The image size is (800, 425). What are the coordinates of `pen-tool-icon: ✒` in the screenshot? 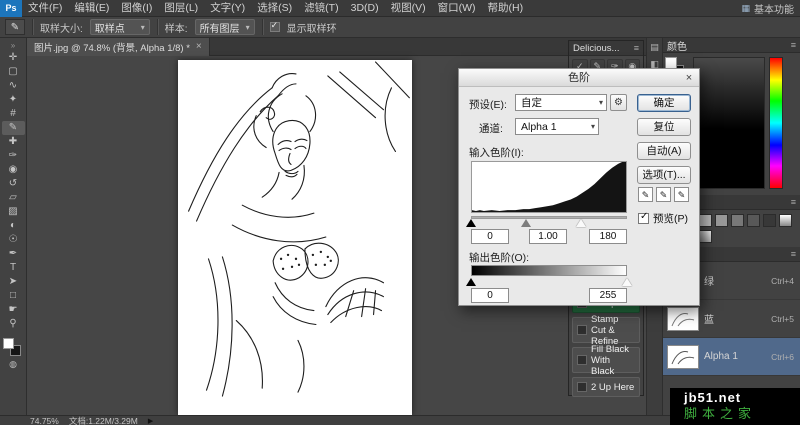 It's located at (13, 253).